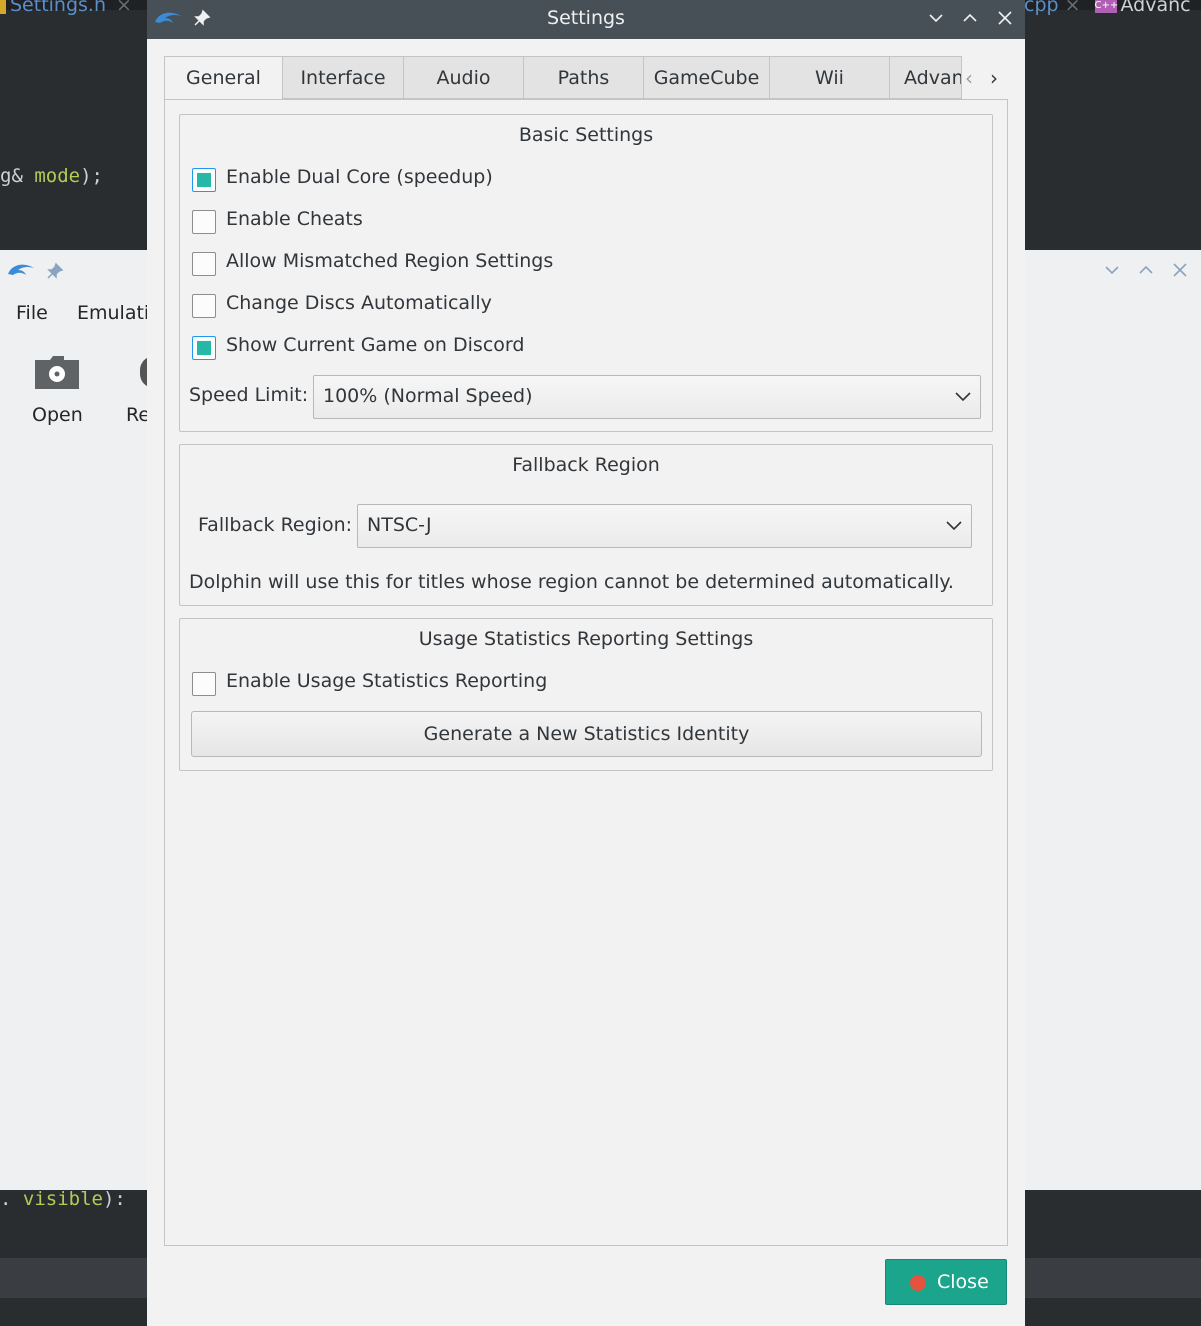 This screenshot has height=1326, width=1201. I want to click on editor-tab-settings-h: Settings.h ×, so click(66, 8).